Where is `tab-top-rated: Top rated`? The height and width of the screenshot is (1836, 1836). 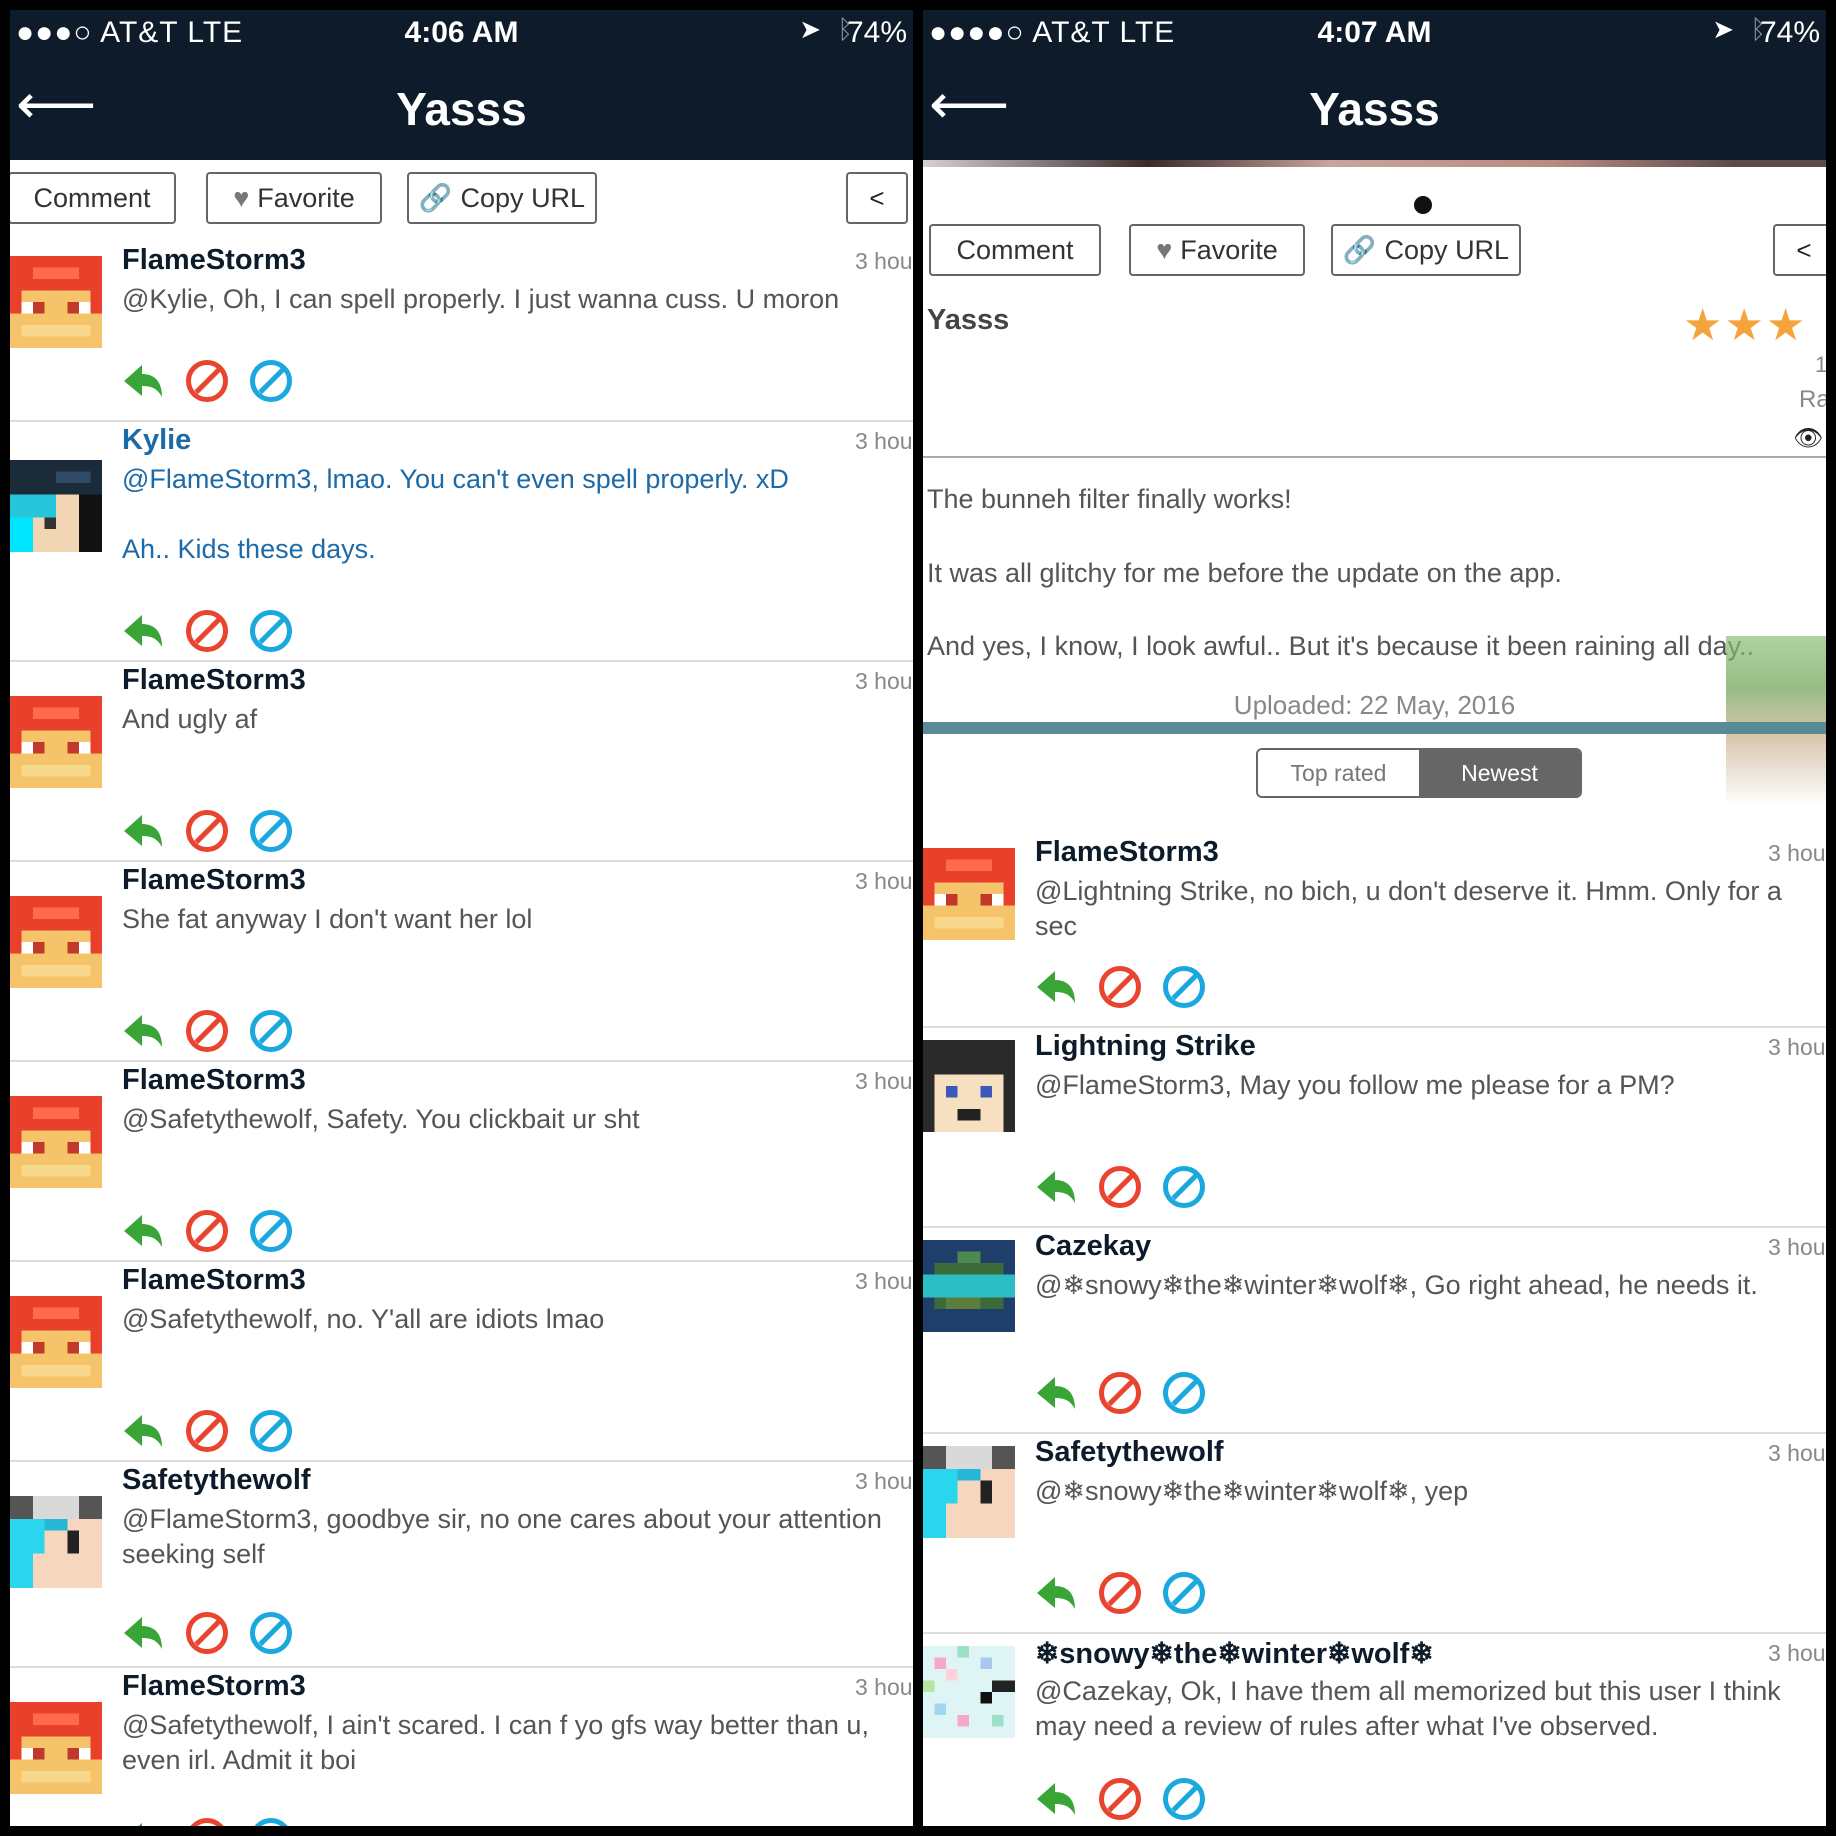
tab-top-rated: Top rated is located at coordinates (1338, 773).